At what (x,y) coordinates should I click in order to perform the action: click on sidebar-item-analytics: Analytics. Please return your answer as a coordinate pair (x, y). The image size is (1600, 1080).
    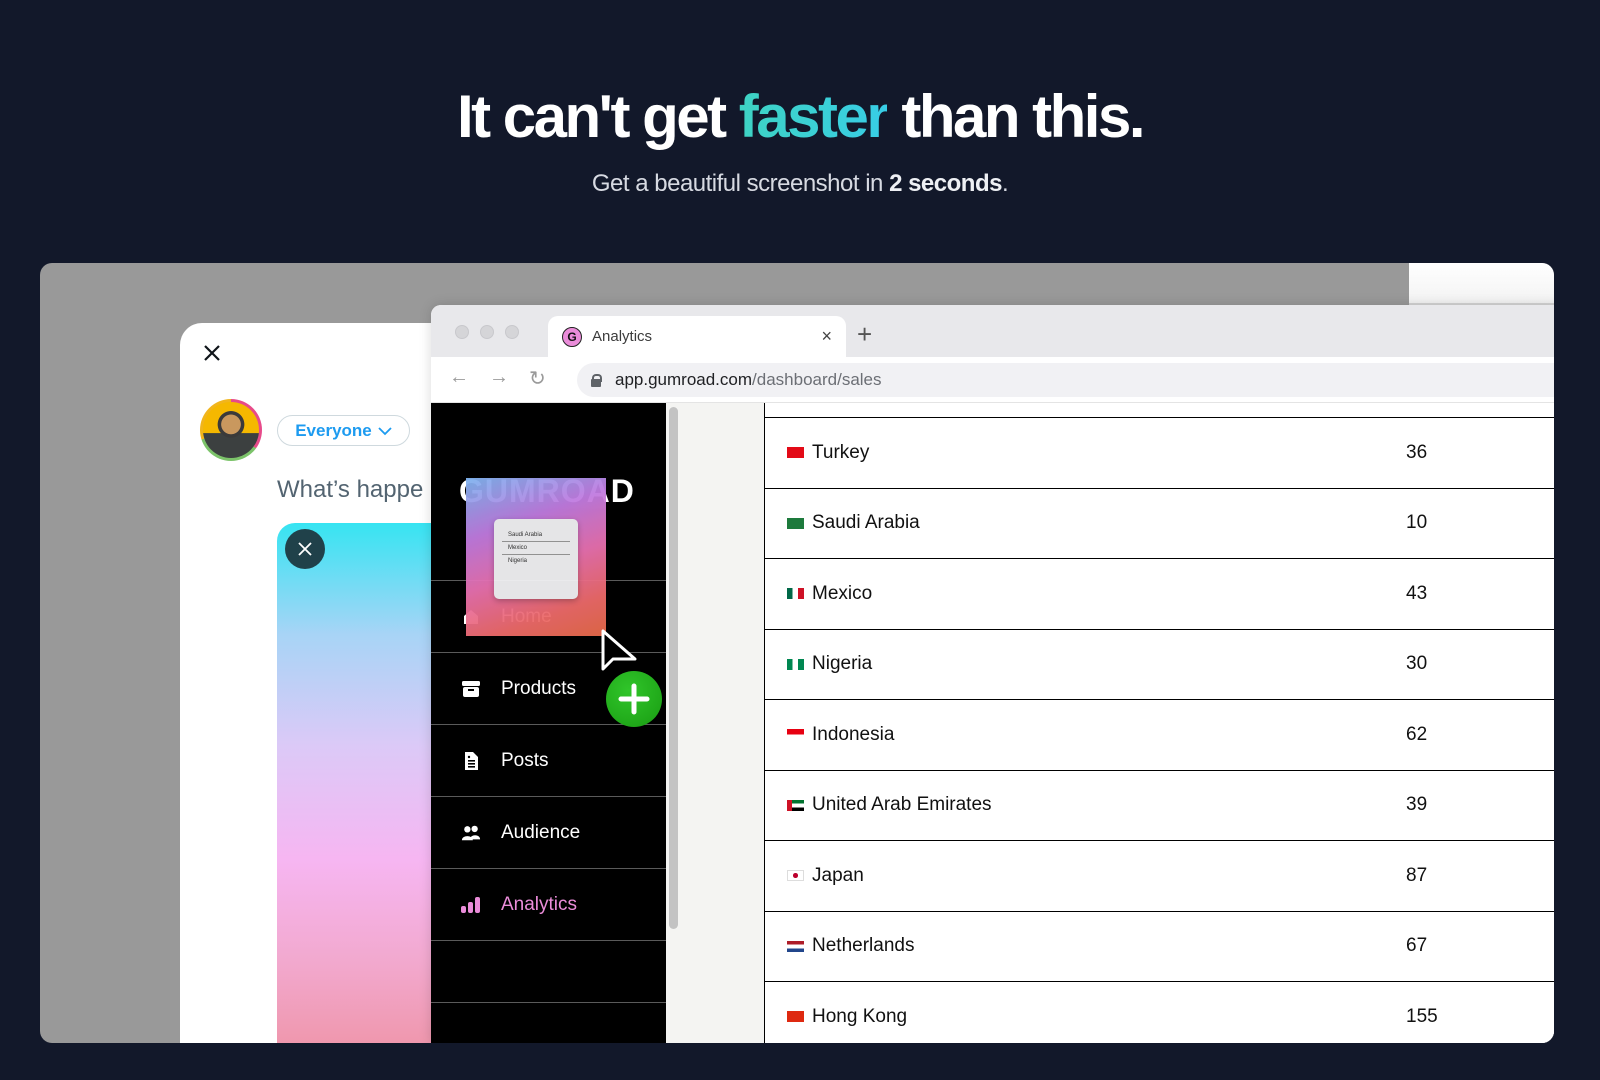
    Looking at the image, I should click on (548, 905).